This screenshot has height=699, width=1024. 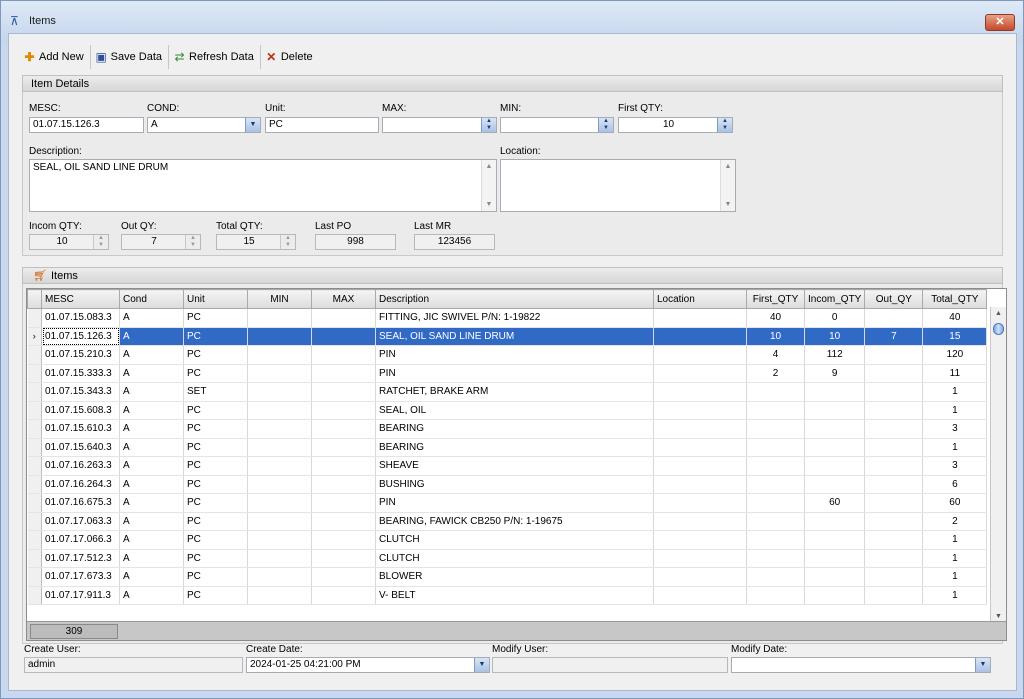 What do you see at coordinates (514, 577) in the screenshot?
I see `table-cell: BLOWER` at bounding box center [514, 577].